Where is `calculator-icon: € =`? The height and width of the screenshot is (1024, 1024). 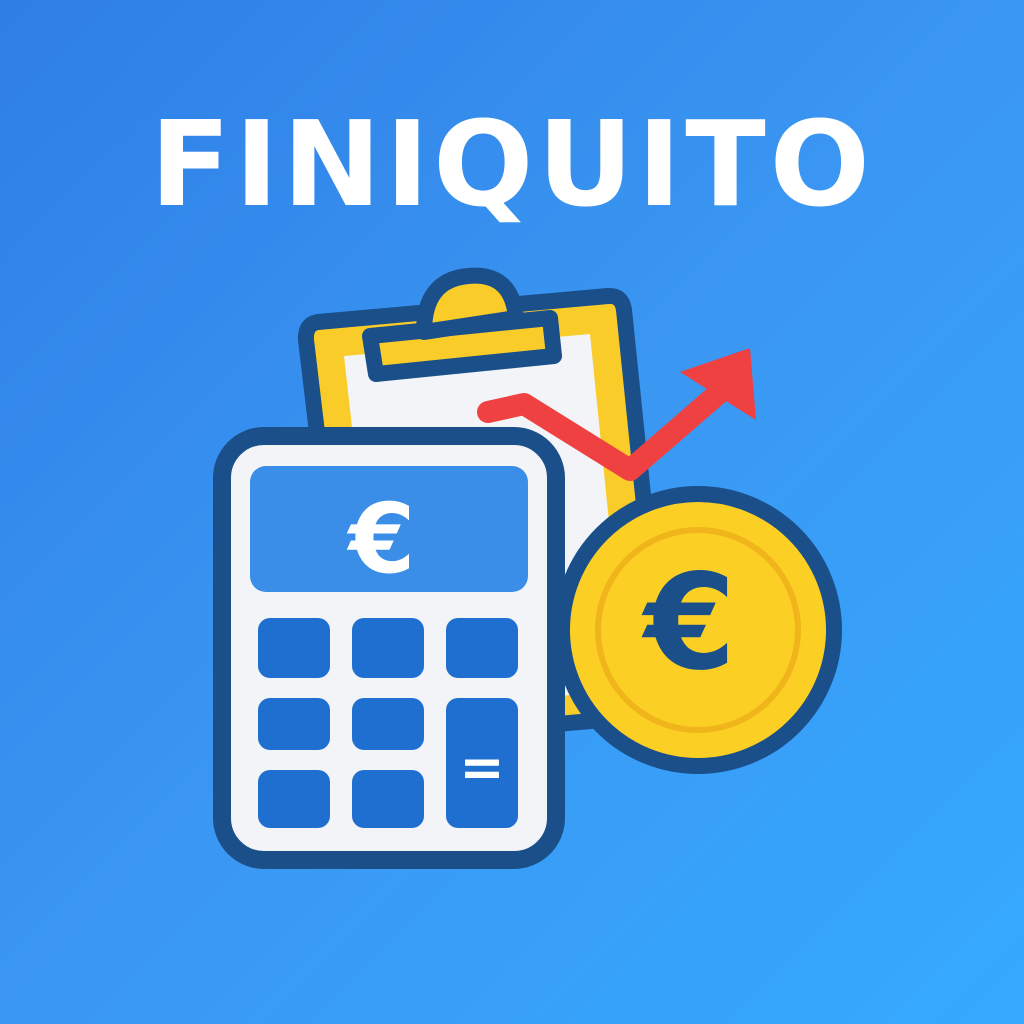
calculator-icon: € = is located at coordinates (389, 648).